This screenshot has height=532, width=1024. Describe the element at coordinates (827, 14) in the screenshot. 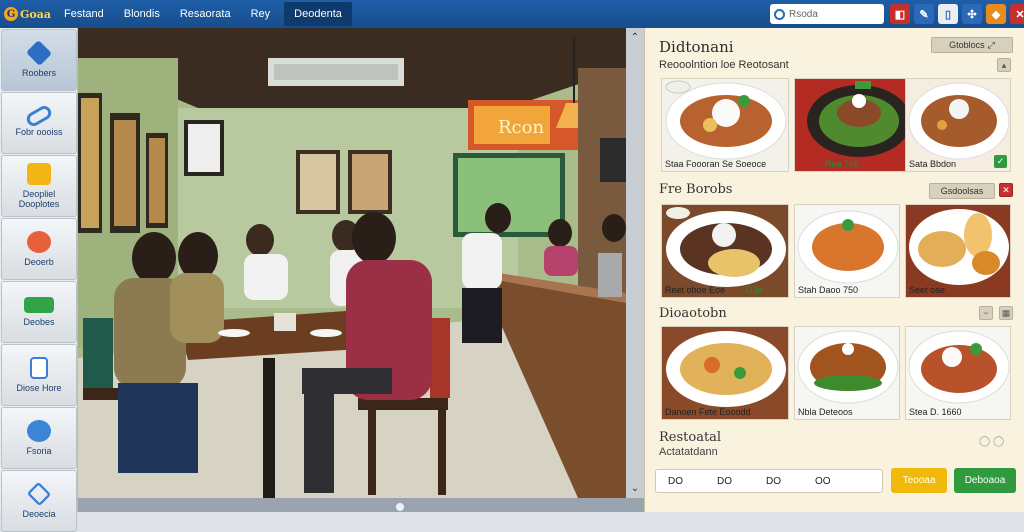

I see `search-box: Rsoda` at that location.